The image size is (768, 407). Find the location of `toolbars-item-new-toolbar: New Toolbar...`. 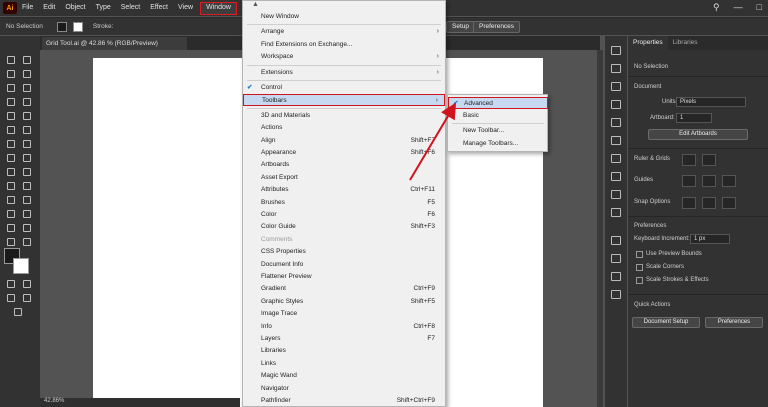

toolbars-item-new-toolbar: New Toolbar... is located at coordinates (498, 131).